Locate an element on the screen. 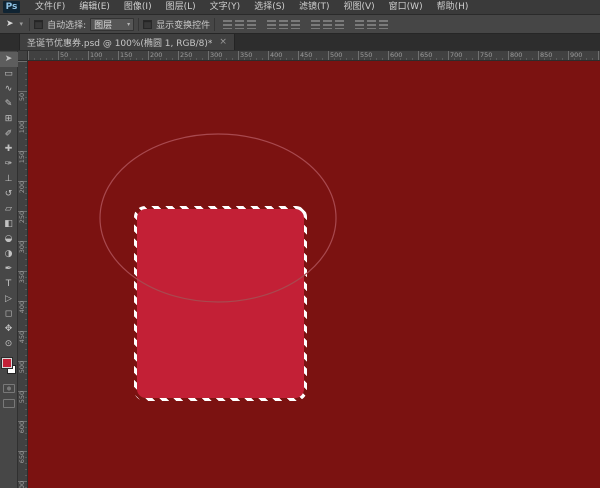 The height and width of the screenshot is (488, 600). h-ruler-label: 700 is located at coordinates (456, 55).